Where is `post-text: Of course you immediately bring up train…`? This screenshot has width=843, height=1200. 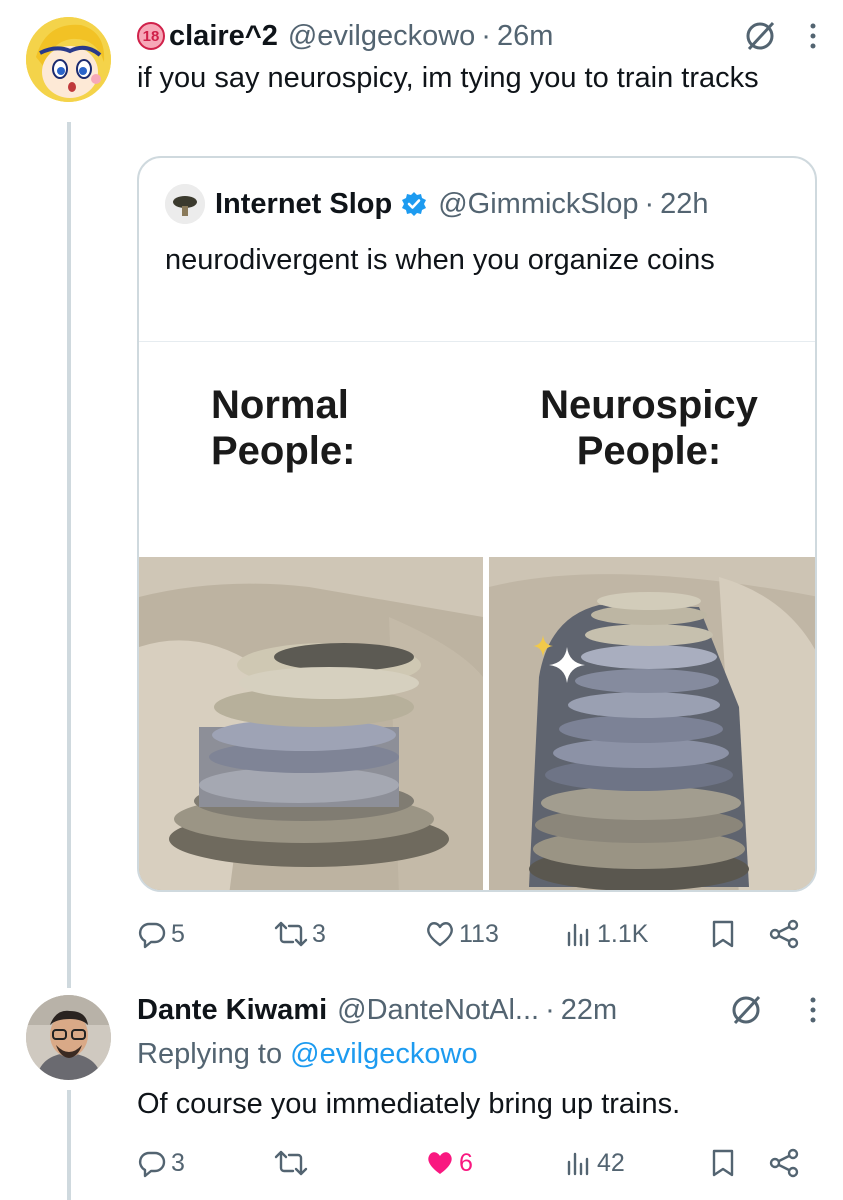 post-text: Of course you immediately bring up train… is located at coordinates (409, 1104).